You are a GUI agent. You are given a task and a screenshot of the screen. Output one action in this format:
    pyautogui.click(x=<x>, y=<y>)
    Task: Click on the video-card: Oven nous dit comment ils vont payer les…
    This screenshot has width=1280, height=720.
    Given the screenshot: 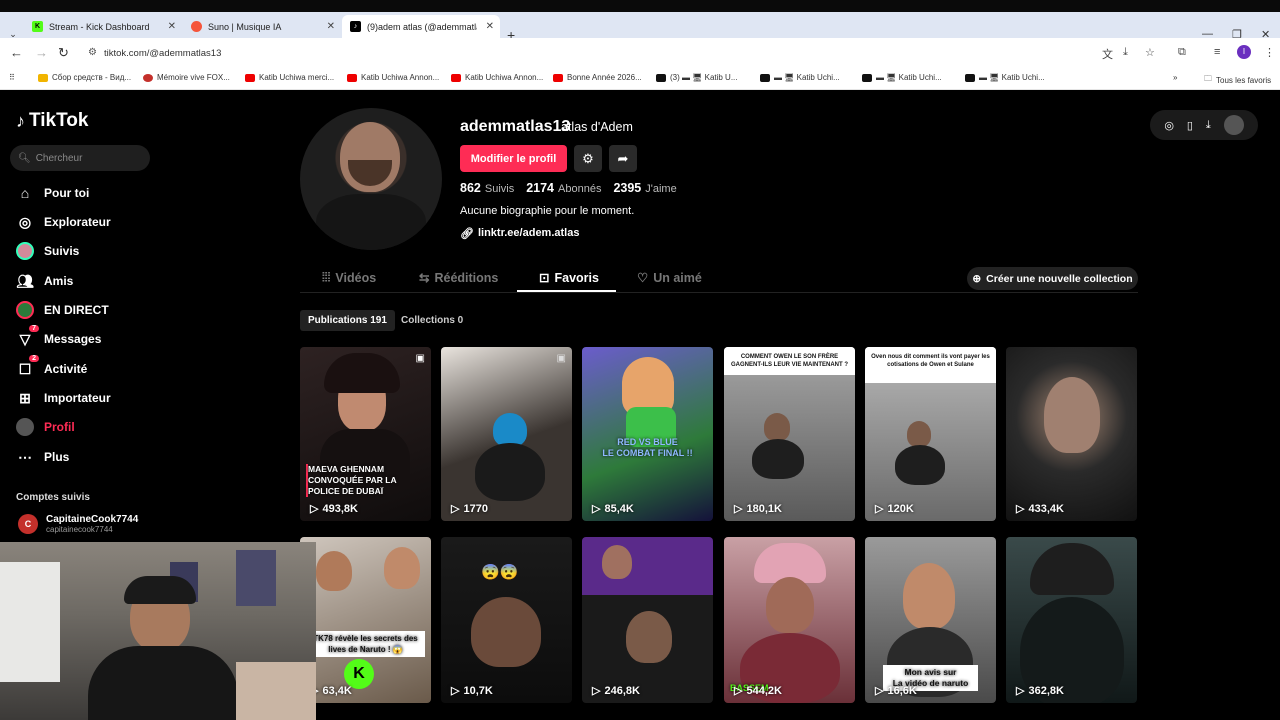 What is the action you would take?
    pyautogui.click(x=930, y=434)
    